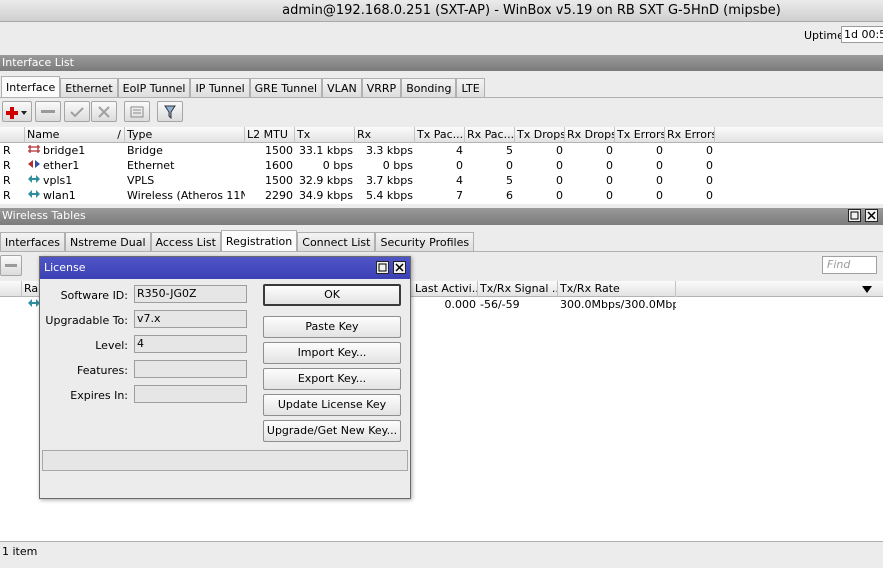 The width and height of the screenshot is (883, 568). What do you see at coordinates (397, 165) in the screenshot?
I see `row-rx: 0 bps` at bounding box center [397, 165].